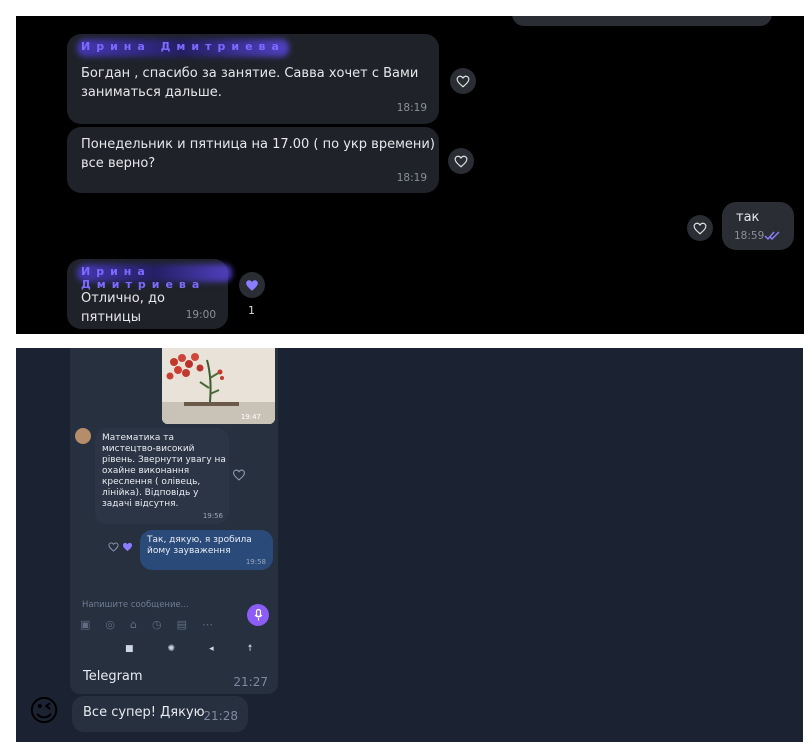 The height and width of the screenshot is (747, 811). What do you see at coordinates (748, 217) in the screenshot?
I see `message-text: так` at bounding box center [748, 217].